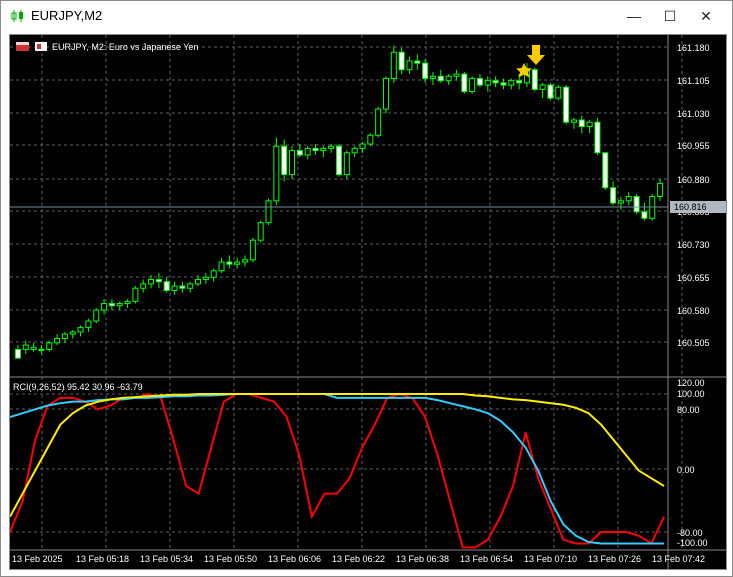 Image resolution: width=733 pixels, height=577 pixels. What do you see at coordinates (690, 207) in the screenshot?
I see `svg-text: 160.816` at bounding box center [690, 207].